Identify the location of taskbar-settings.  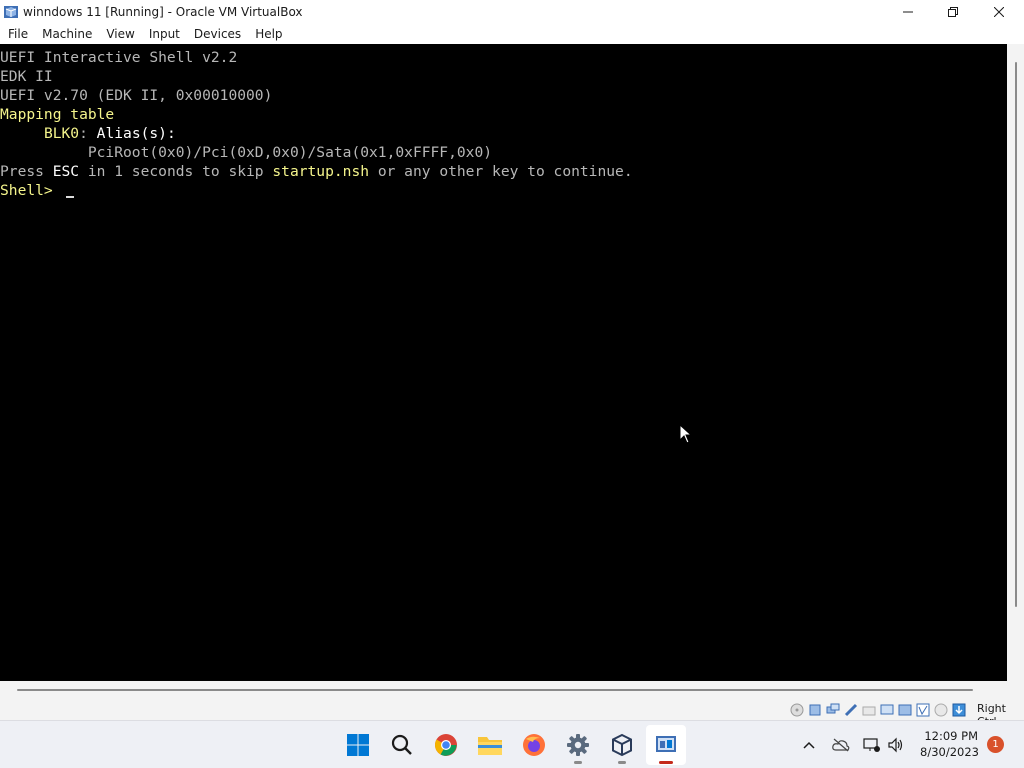
(578, 745).